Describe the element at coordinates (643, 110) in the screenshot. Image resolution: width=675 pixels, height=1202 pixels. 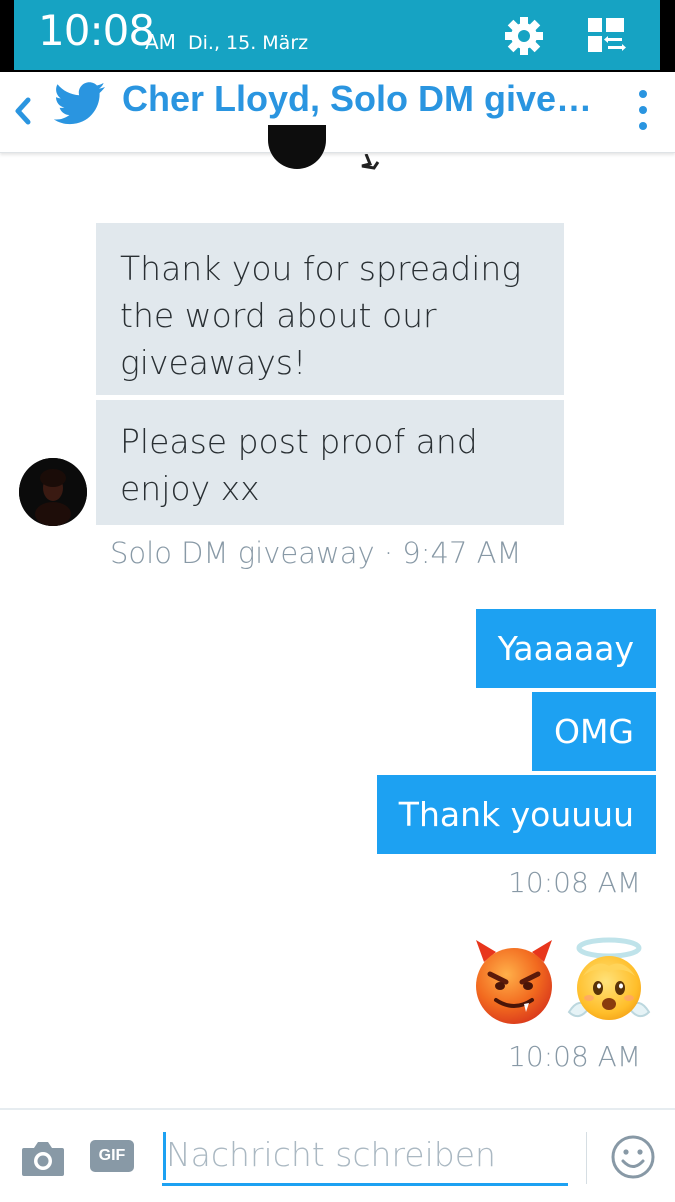
I see `more-vertical-icon` at that location.